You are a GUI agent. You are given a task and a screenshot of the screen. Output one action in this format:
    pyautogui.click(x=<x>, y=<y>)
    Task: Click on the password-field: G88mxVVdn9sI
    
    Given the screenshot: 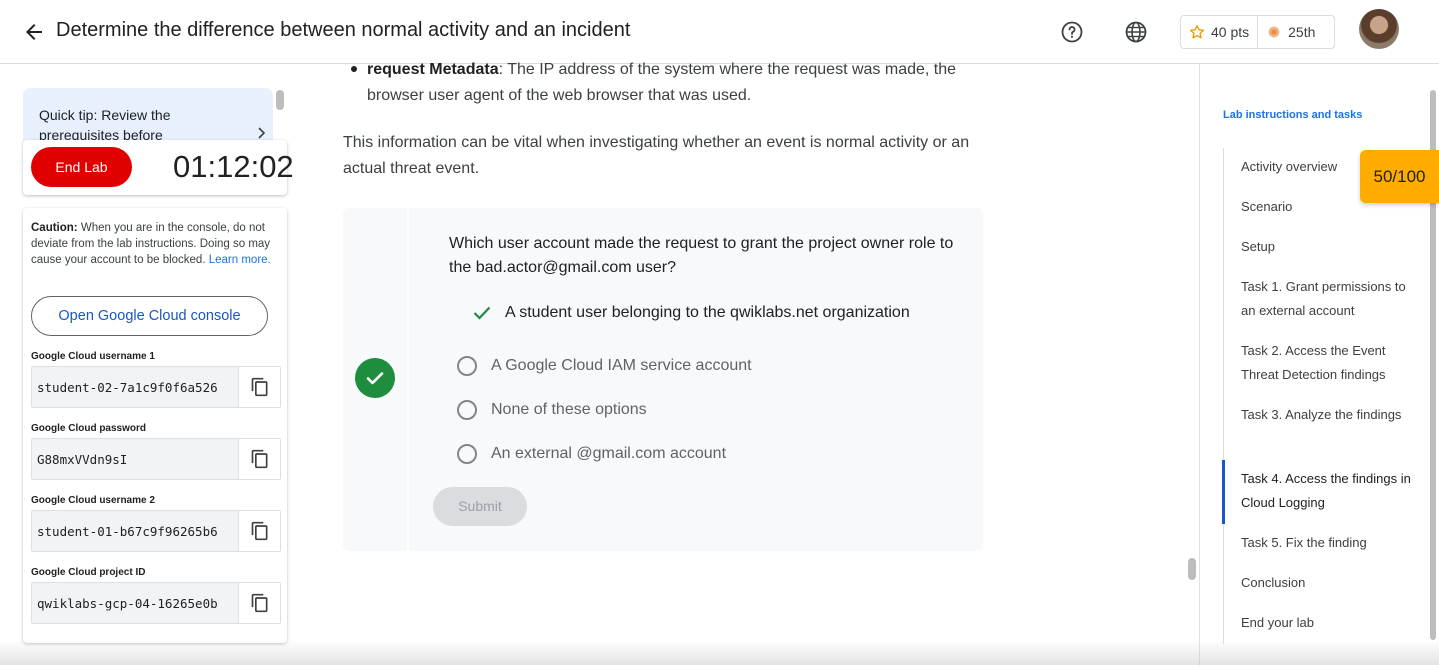 What is the action you would take?
    pyautogui.click(x=156, y=459)
    